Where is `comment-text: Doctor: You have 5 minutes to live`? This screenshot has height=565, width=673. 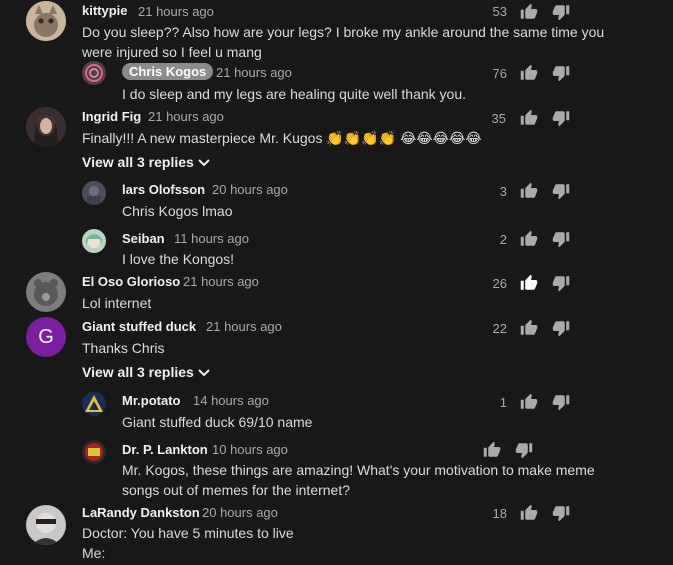 comment-text: Doctor: You have 5 minutes to live is located at coordinates (188, 533).